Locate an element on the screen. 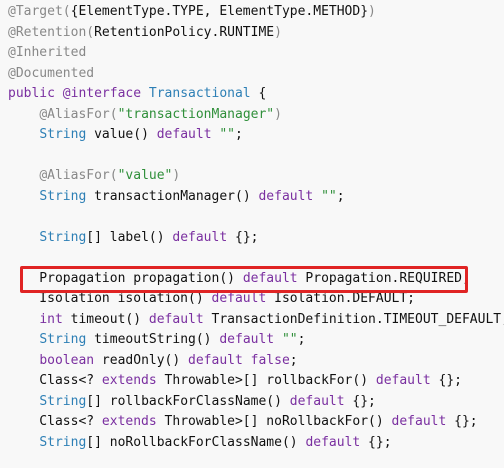  code-line: @AliasFor("transactionManager") is located at coordinates (256, 115).